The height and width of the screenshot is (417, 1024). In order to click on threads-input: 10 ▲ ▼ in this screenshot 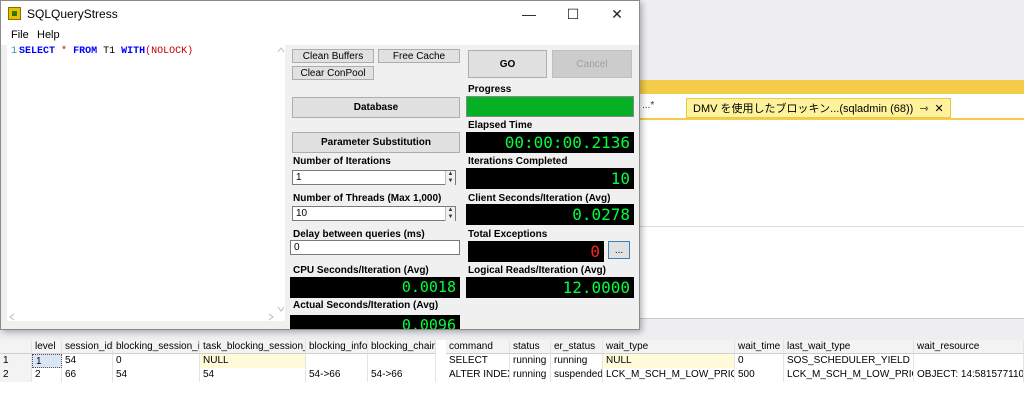, I will do `click(374, 213)`.